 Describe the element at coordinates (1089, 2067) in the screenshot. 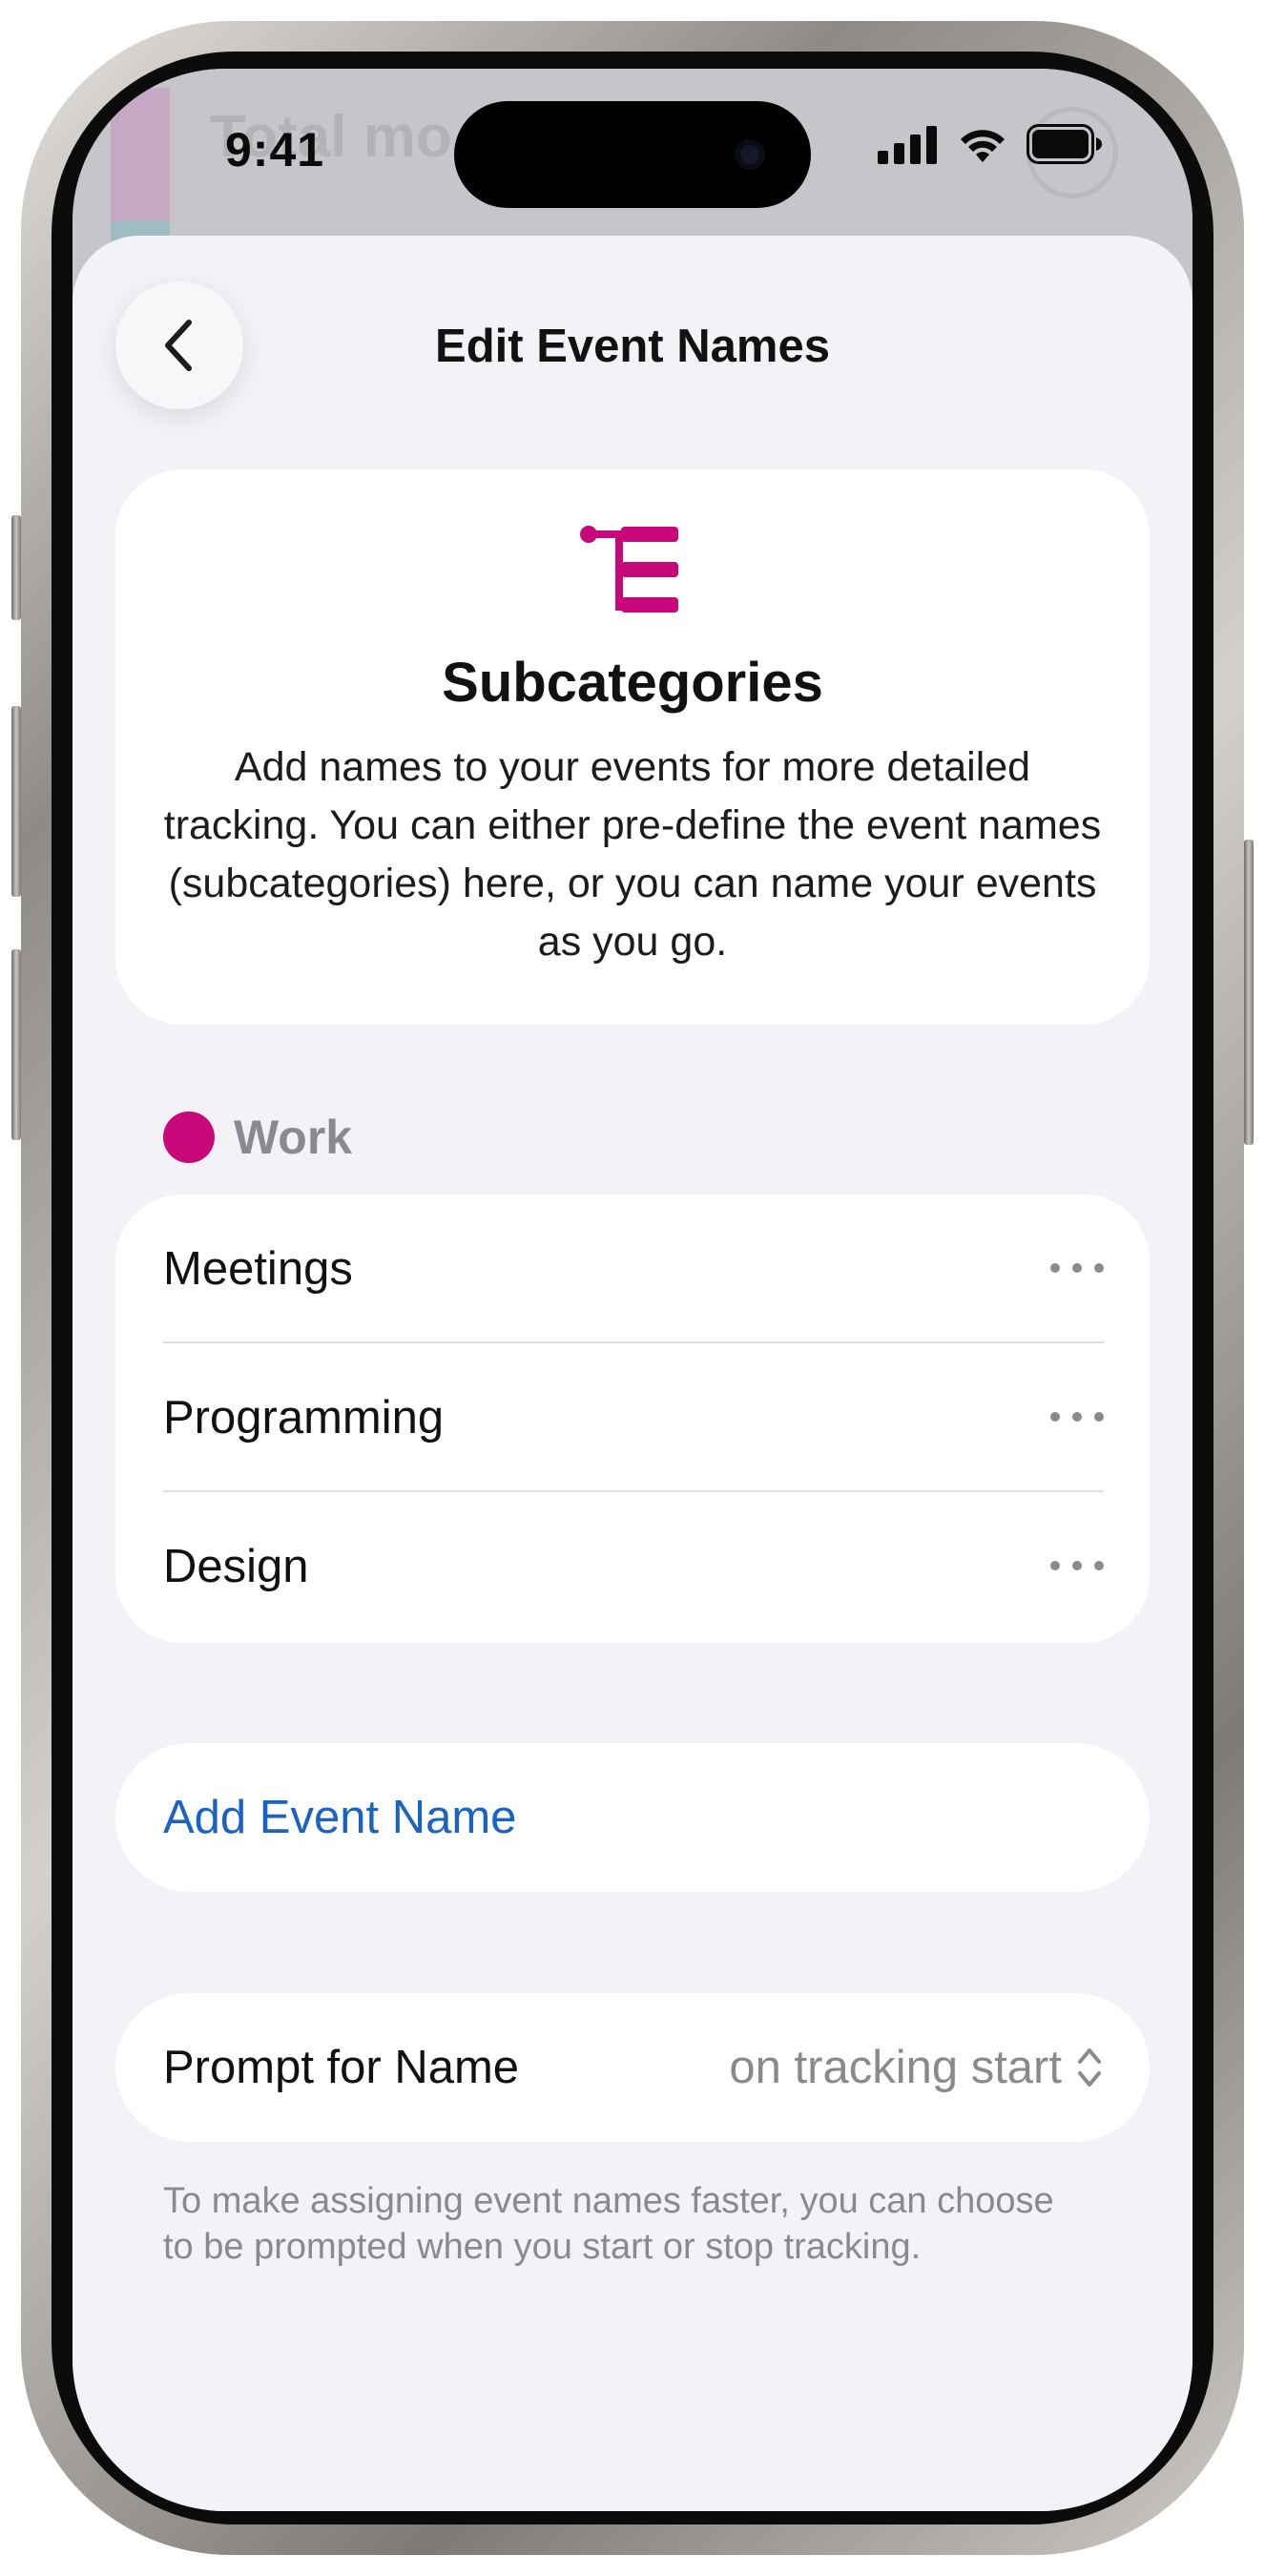

I see `chevron-up-down-icon` at that location.